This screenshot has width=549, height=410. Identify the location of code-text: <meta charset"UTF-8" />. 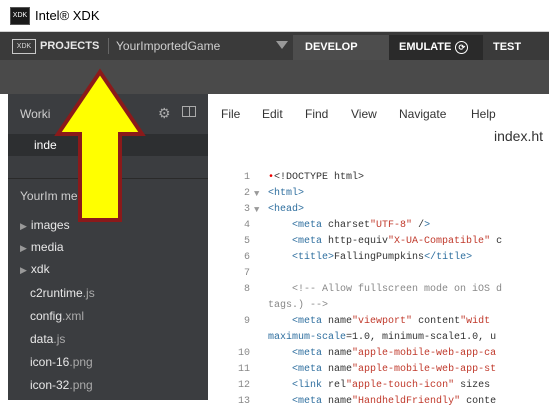
(361, 225).